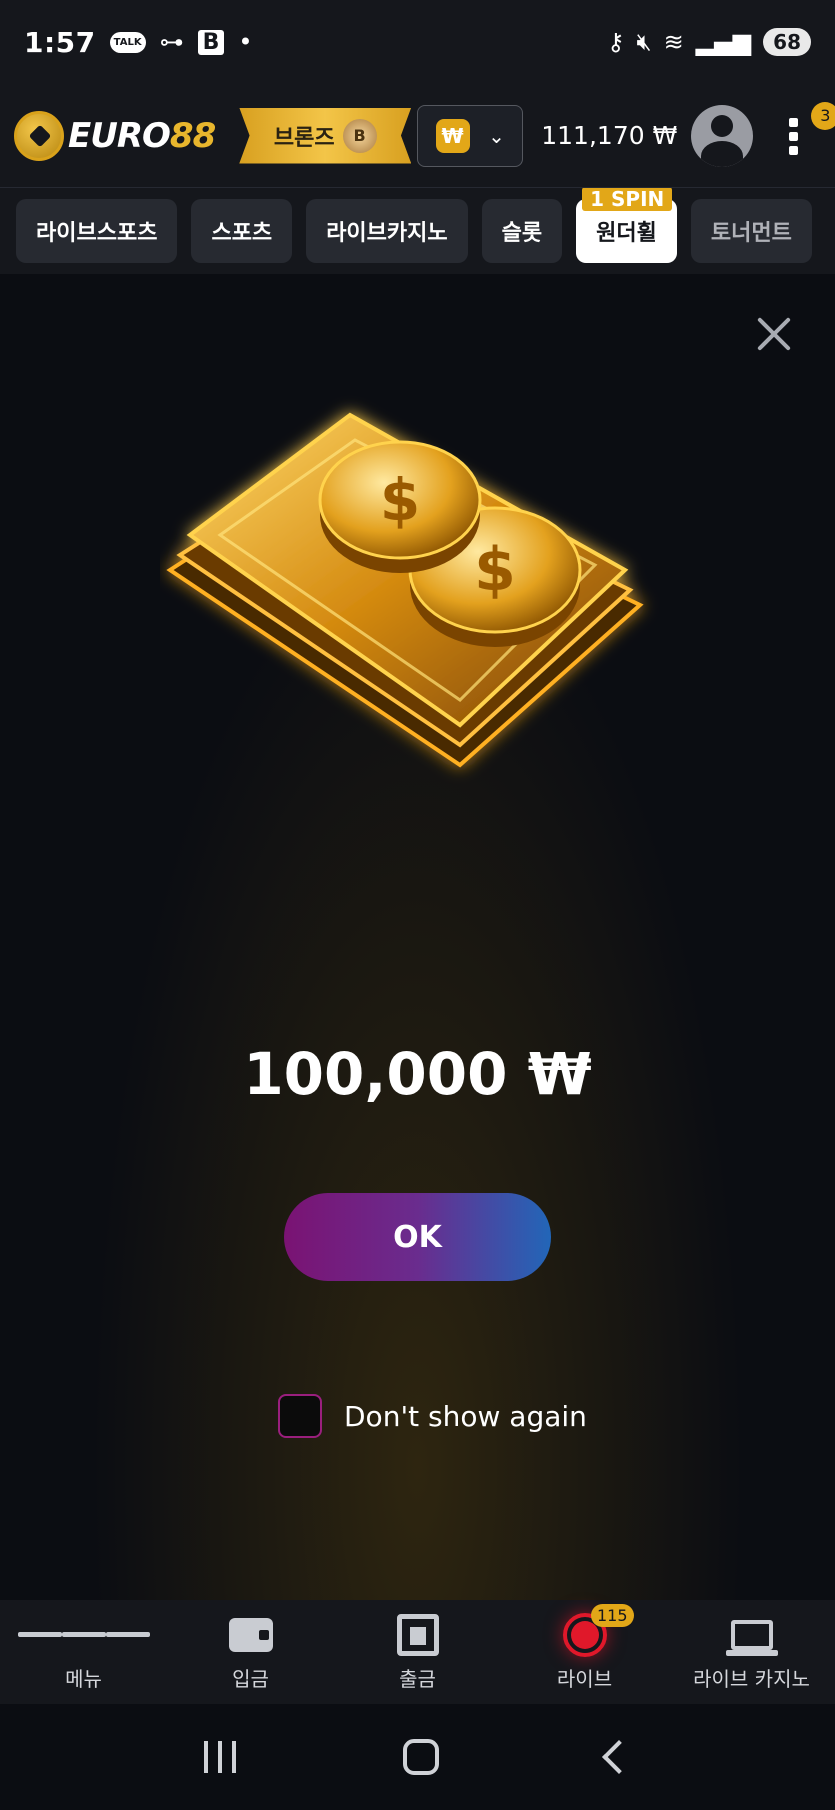  I want to click on laptop-dealer-icon, so click(751, 1637).